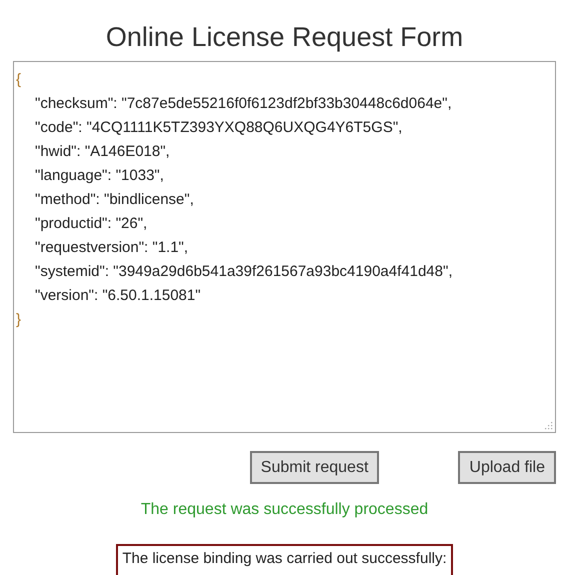  Describe the element at coordinates (91, 224) in the screenshot. I see `json-line: "productid": "26",` at that location.